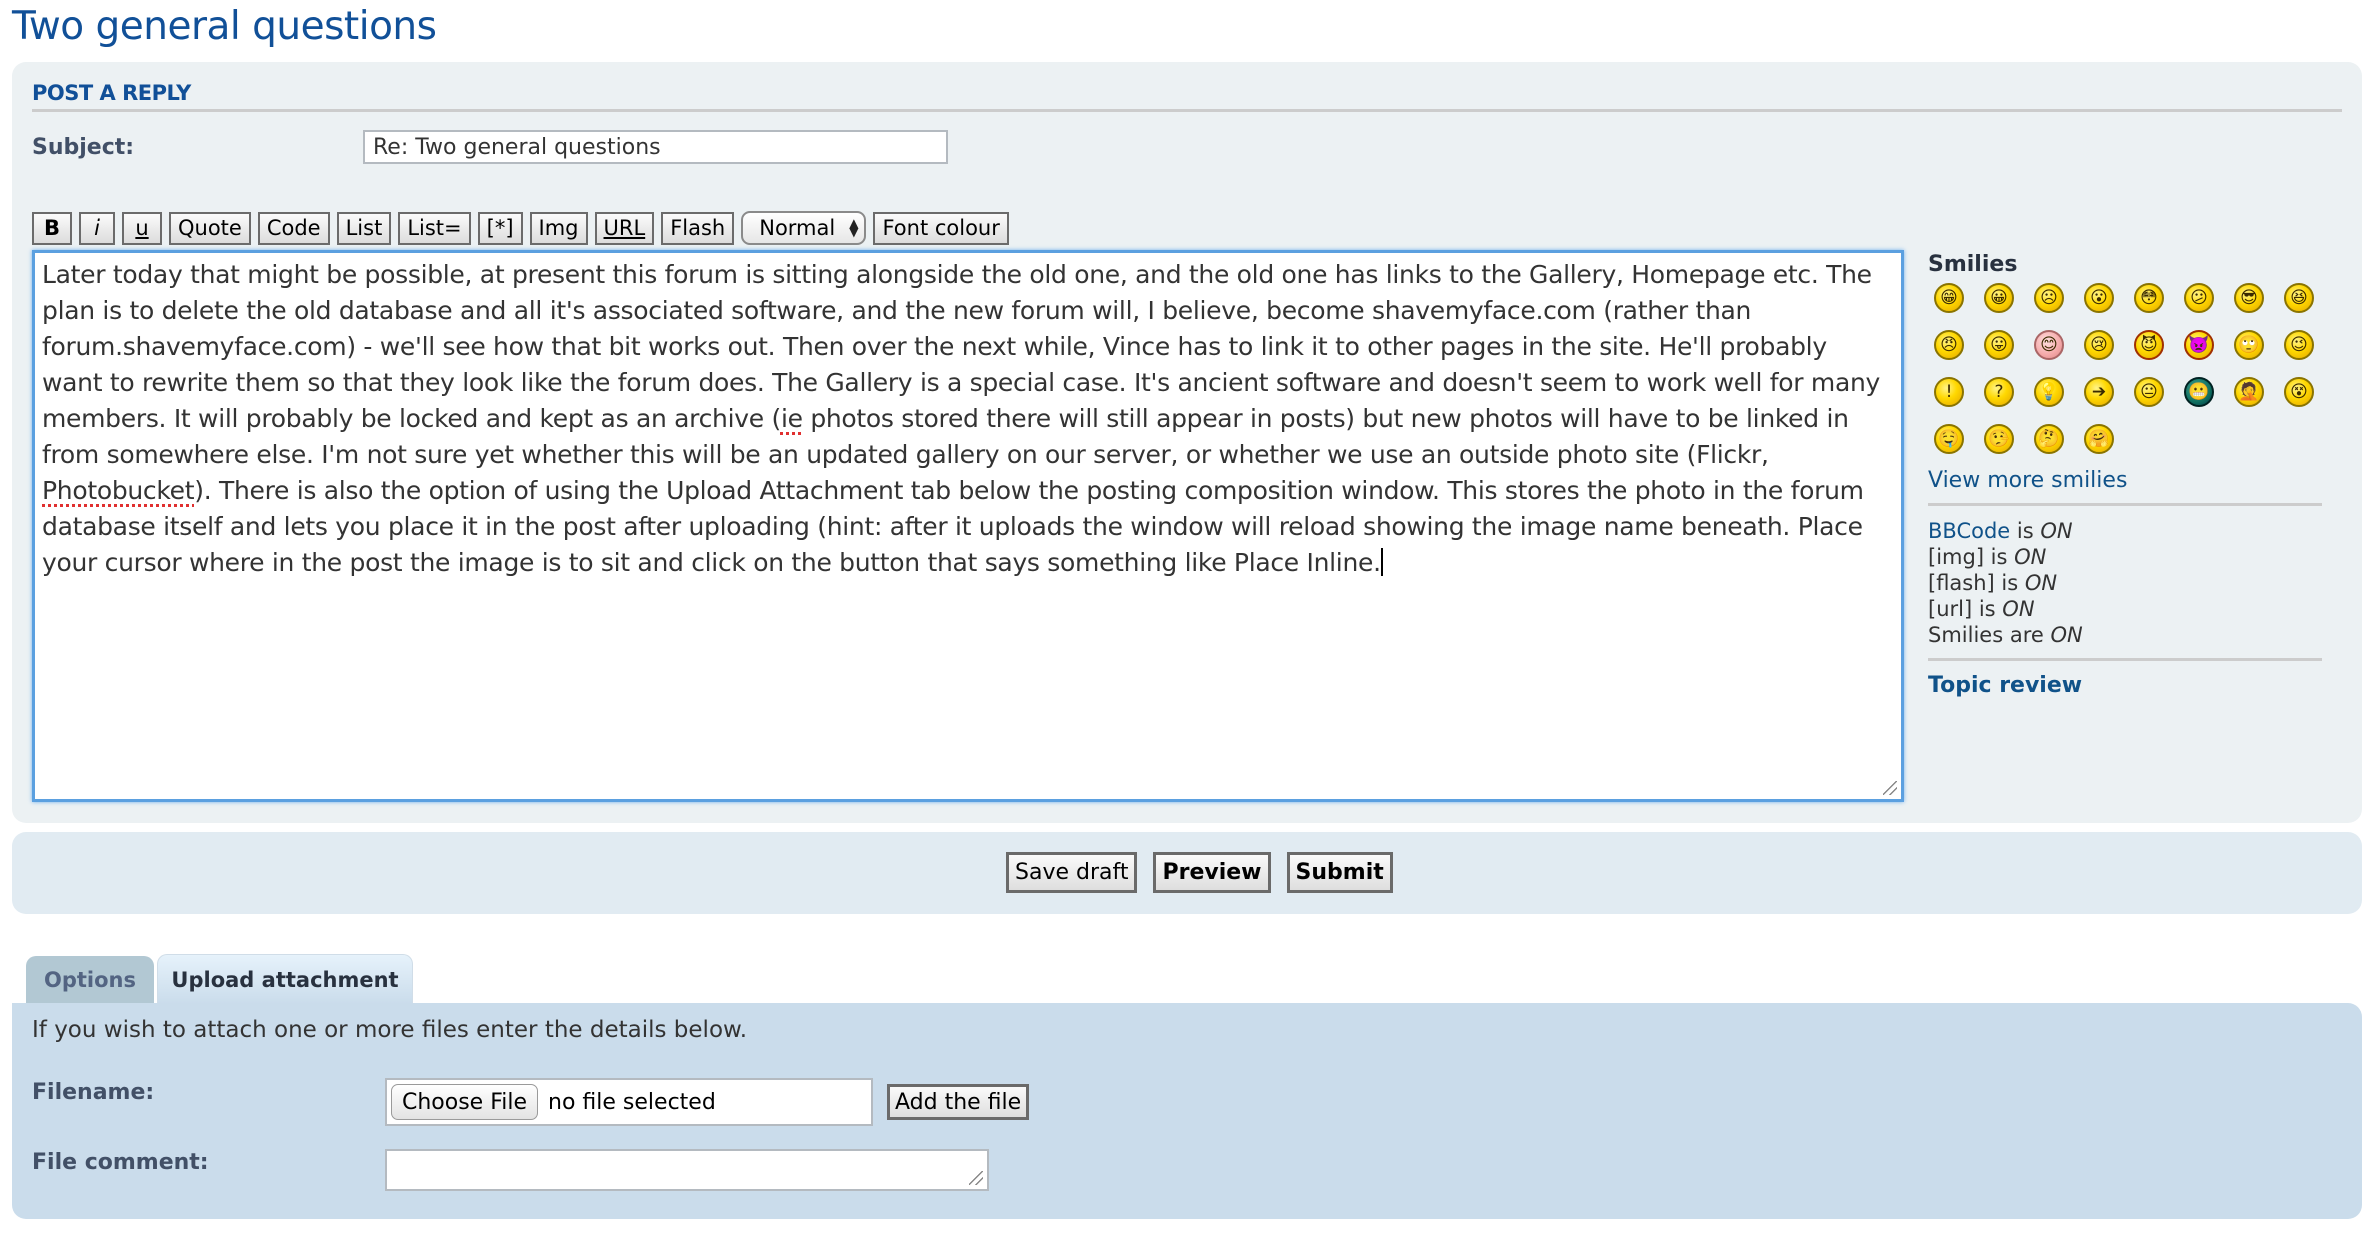  I want to click on smiley-laughing-icon: 😆, so click(2299, 298).